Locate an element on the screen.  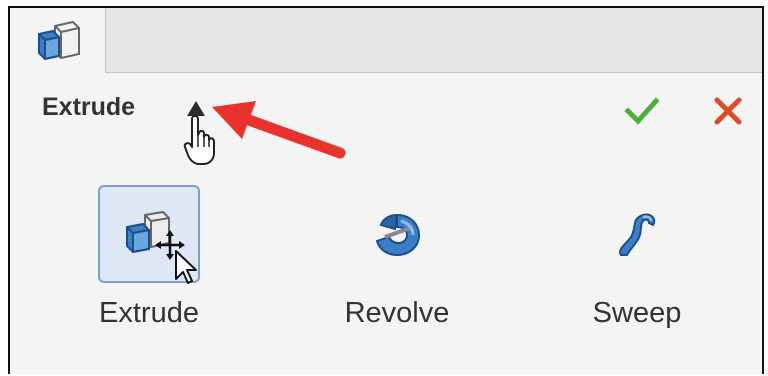
cancel-button is located at coordinates (728, 111).